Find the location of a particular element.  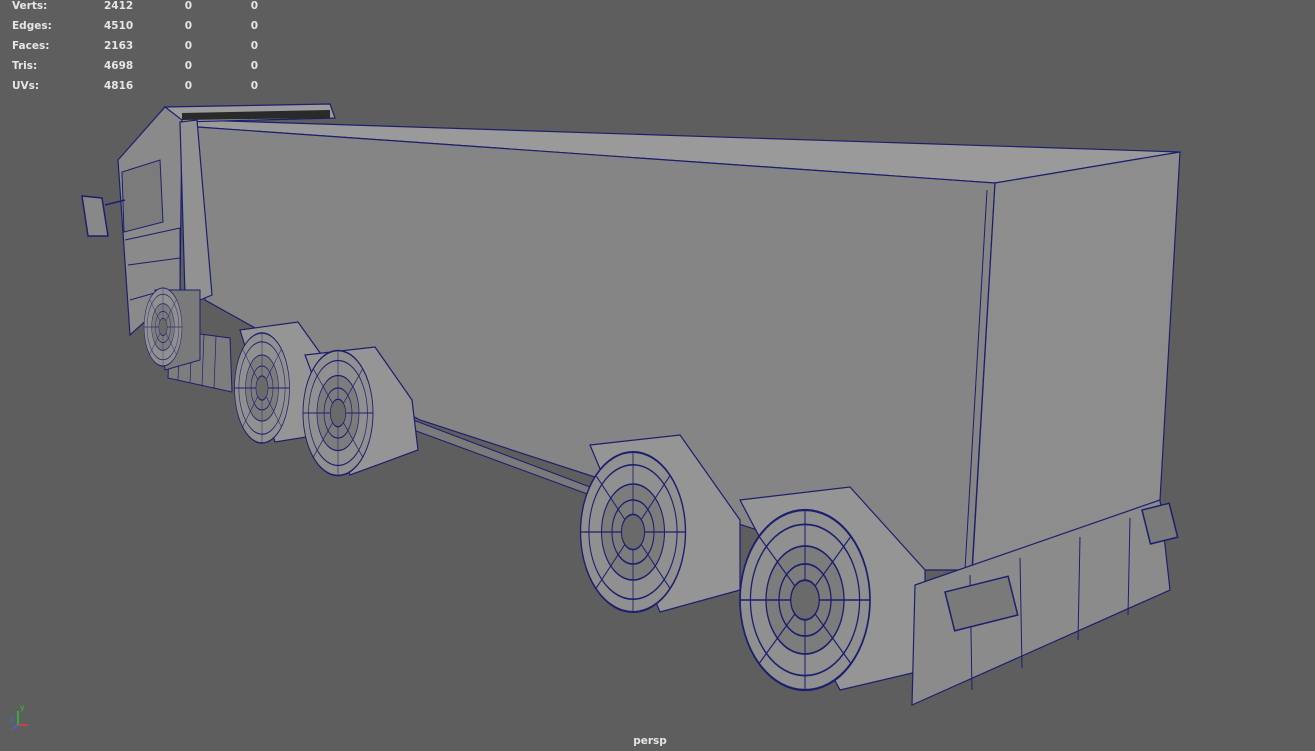

stat-value: 4510 is located at coordinates (119, 26).